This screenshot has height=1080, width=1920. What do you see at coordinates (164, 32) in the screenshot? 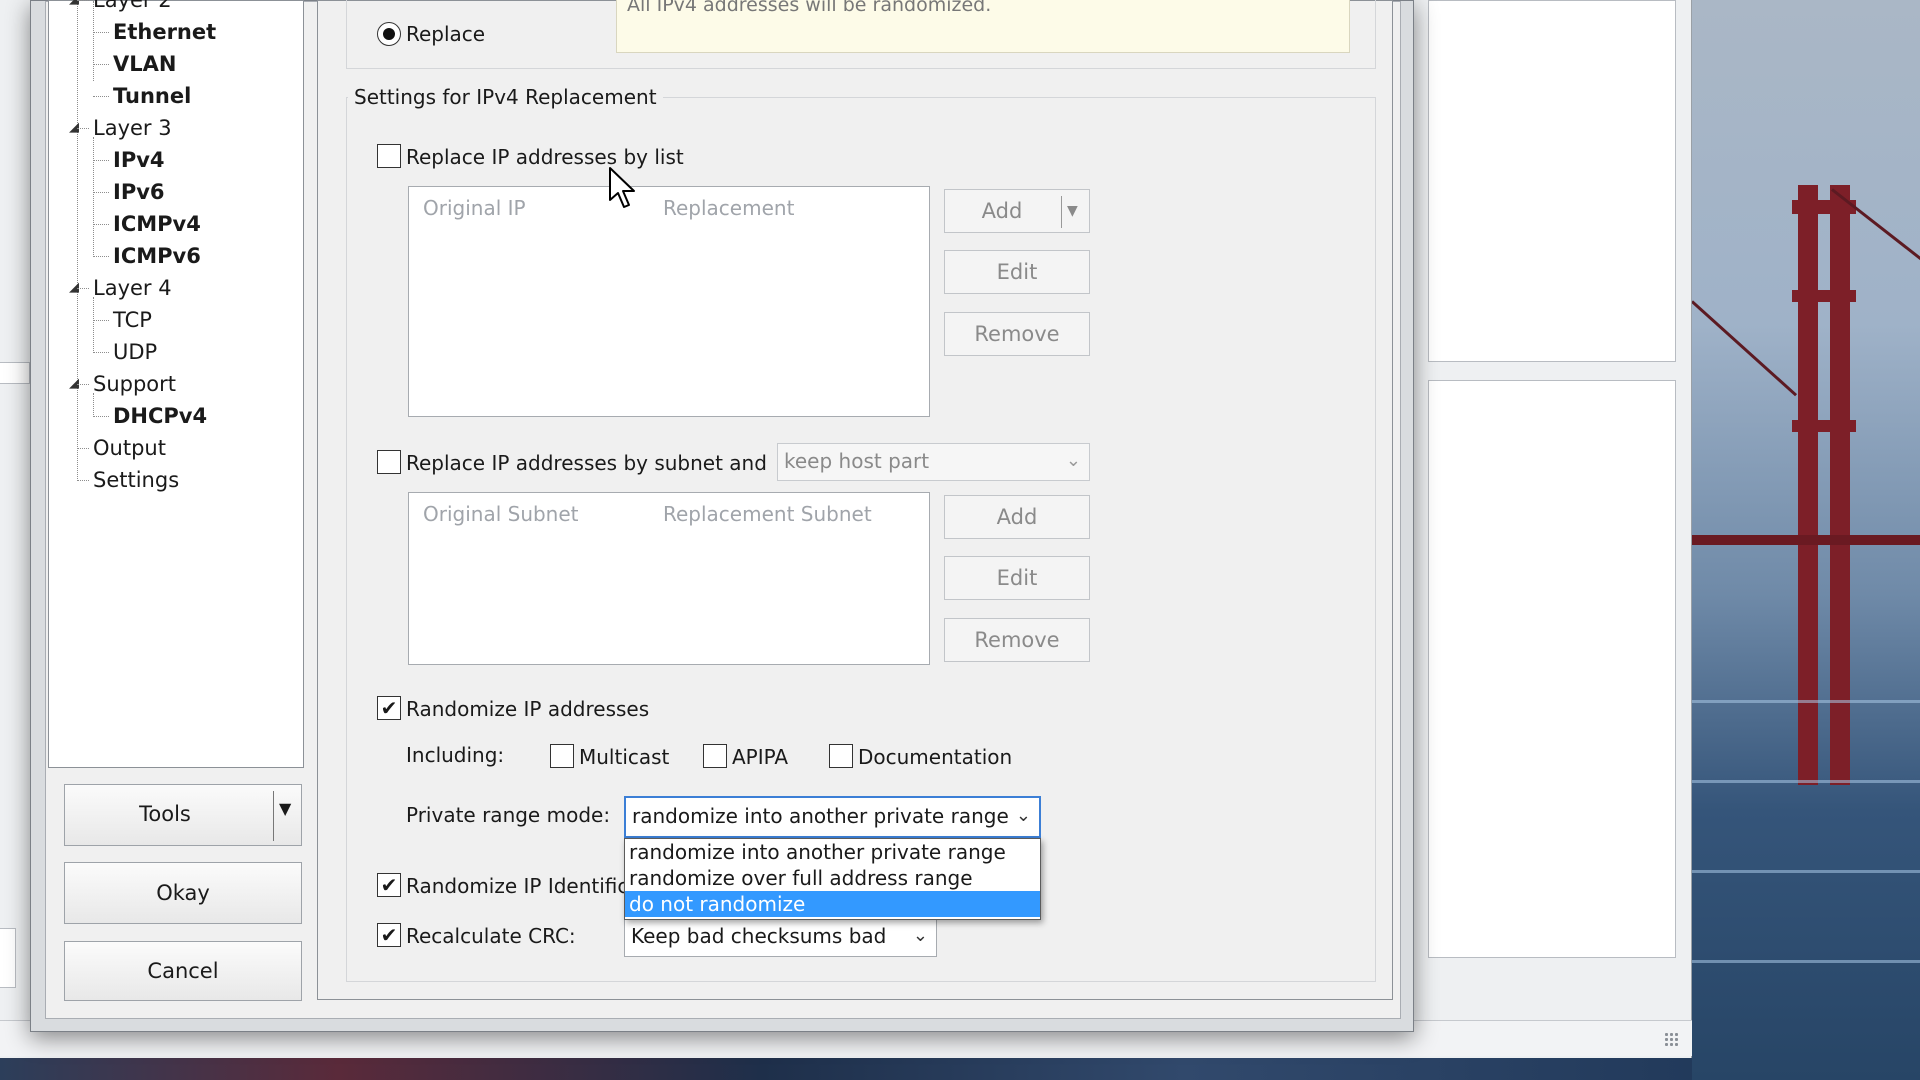
I see `tree-item-ethernet: Ethernet` at bounding box center [164, 32].